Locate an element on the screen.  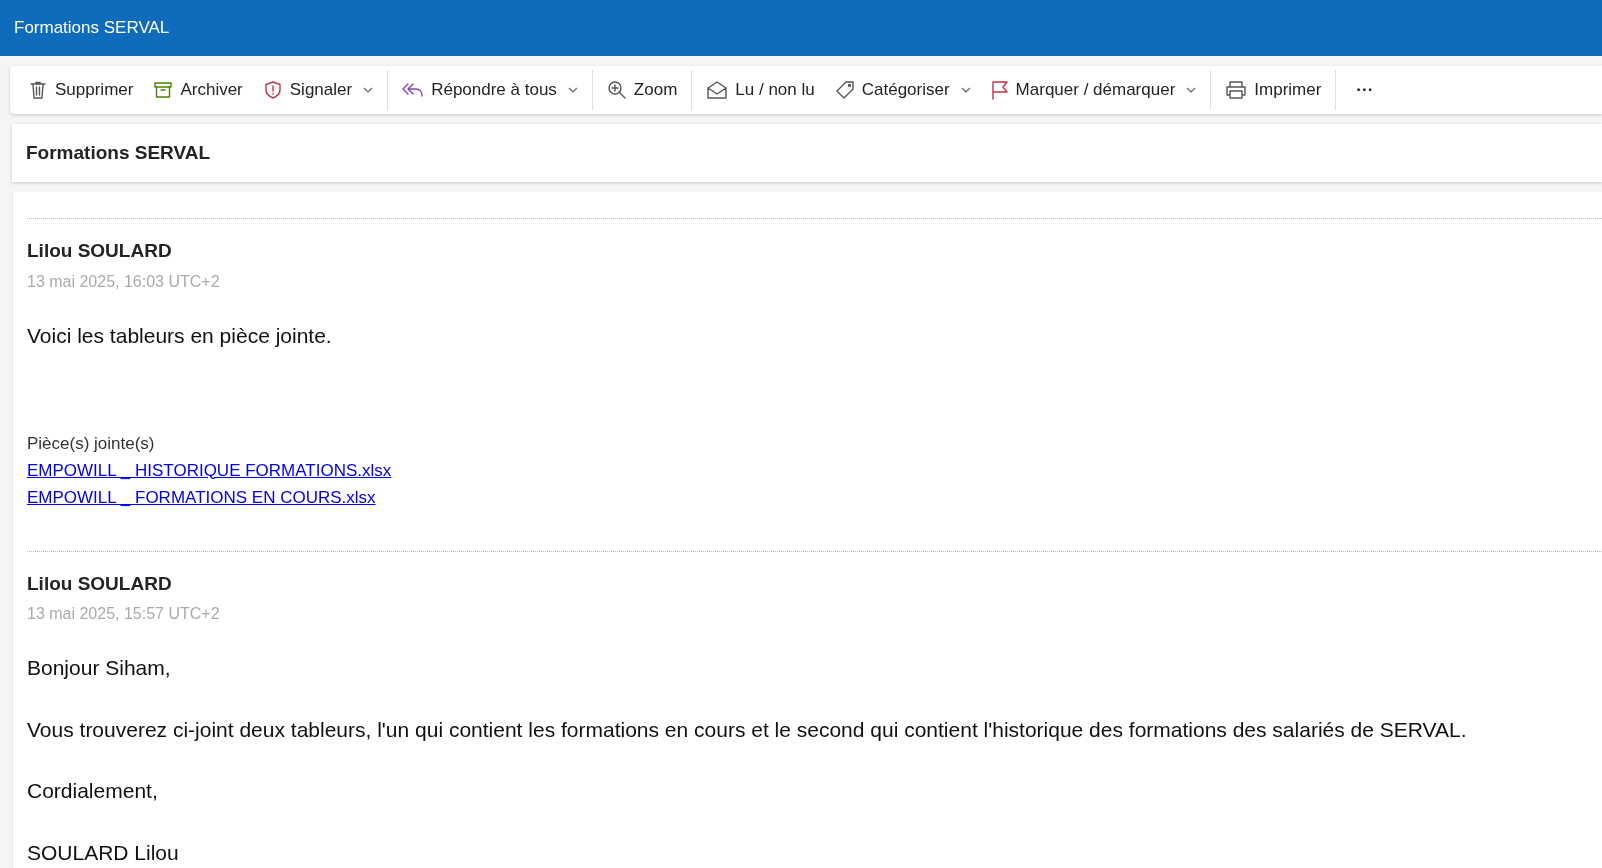
toolbar-button: Marquer / démarquer is located at coordinates (1093, 90).